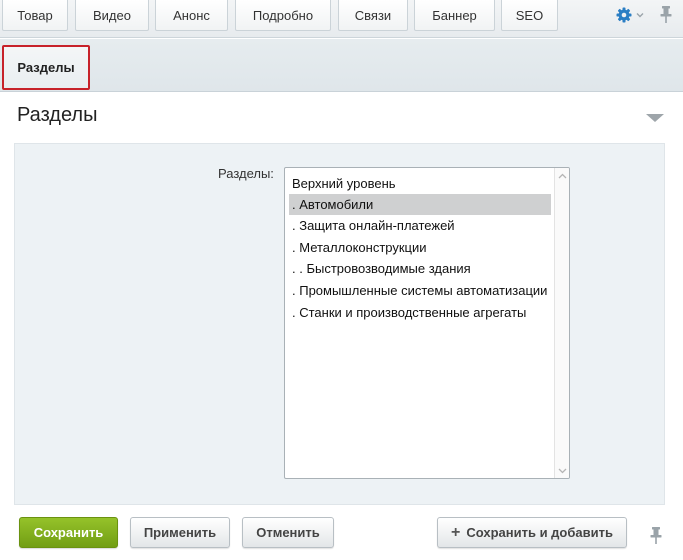 The height and width of the screenshot is (560, 683). What do you see at coordinates (624, 15) in the screenshot?
I see `gear-icon` at bounding box center [624, 15].